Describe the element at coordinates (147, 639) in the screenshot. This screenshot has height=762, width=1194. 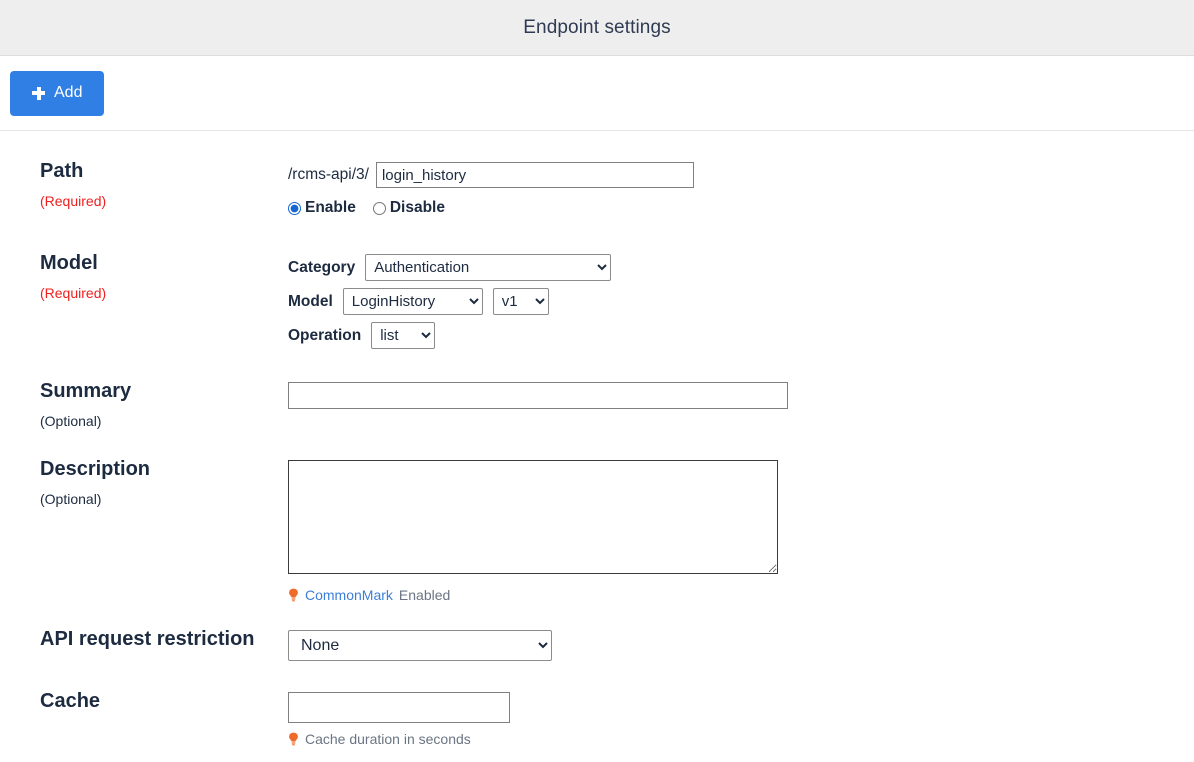
I see `restriction-label: API request restriction` at that location.